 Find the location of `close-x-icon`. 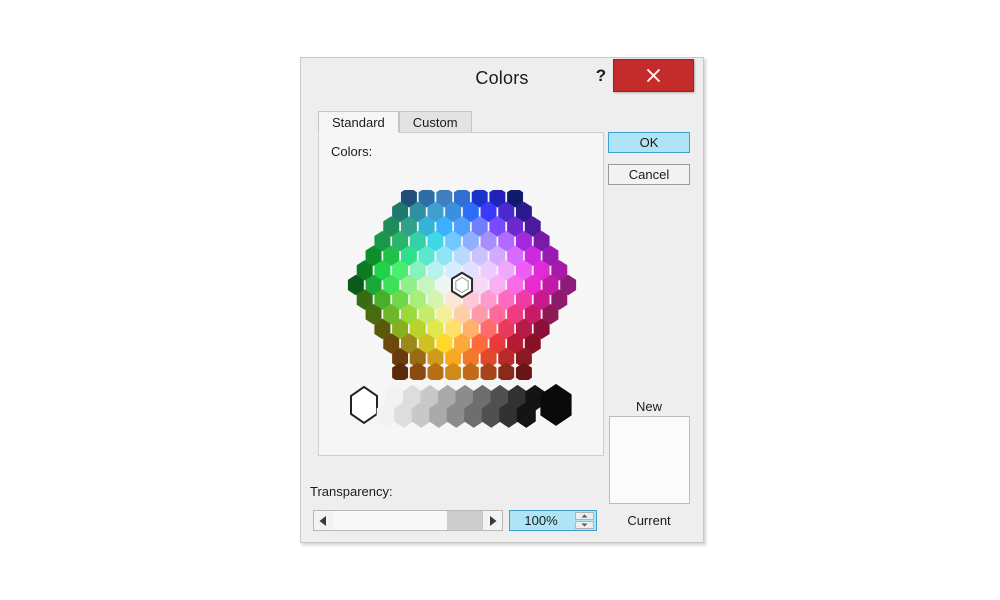

close-x-icon is located at coordinates (653, 75).